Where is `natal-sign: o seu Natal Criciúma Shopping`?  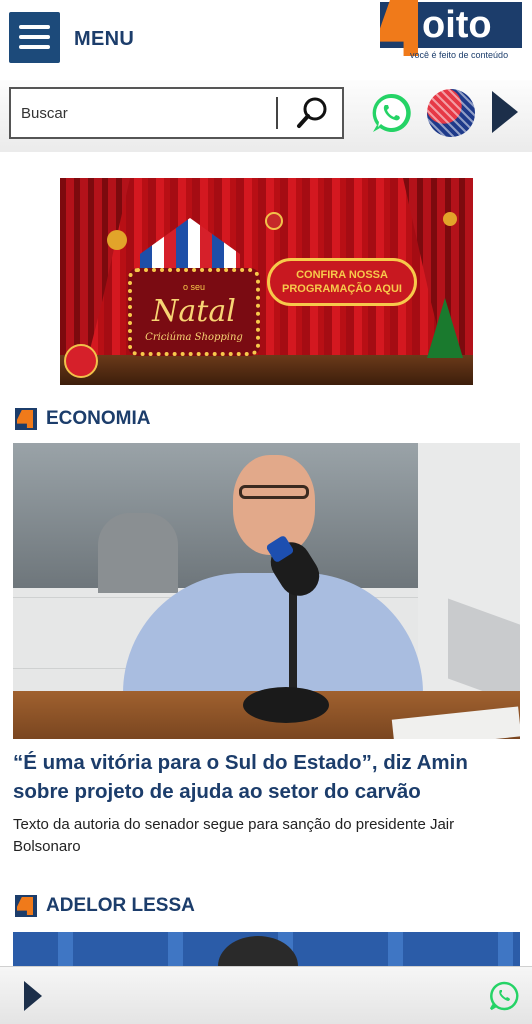
natal-sign: o seu Natal Criciúma Shopping is located at coordinates (194, 312).